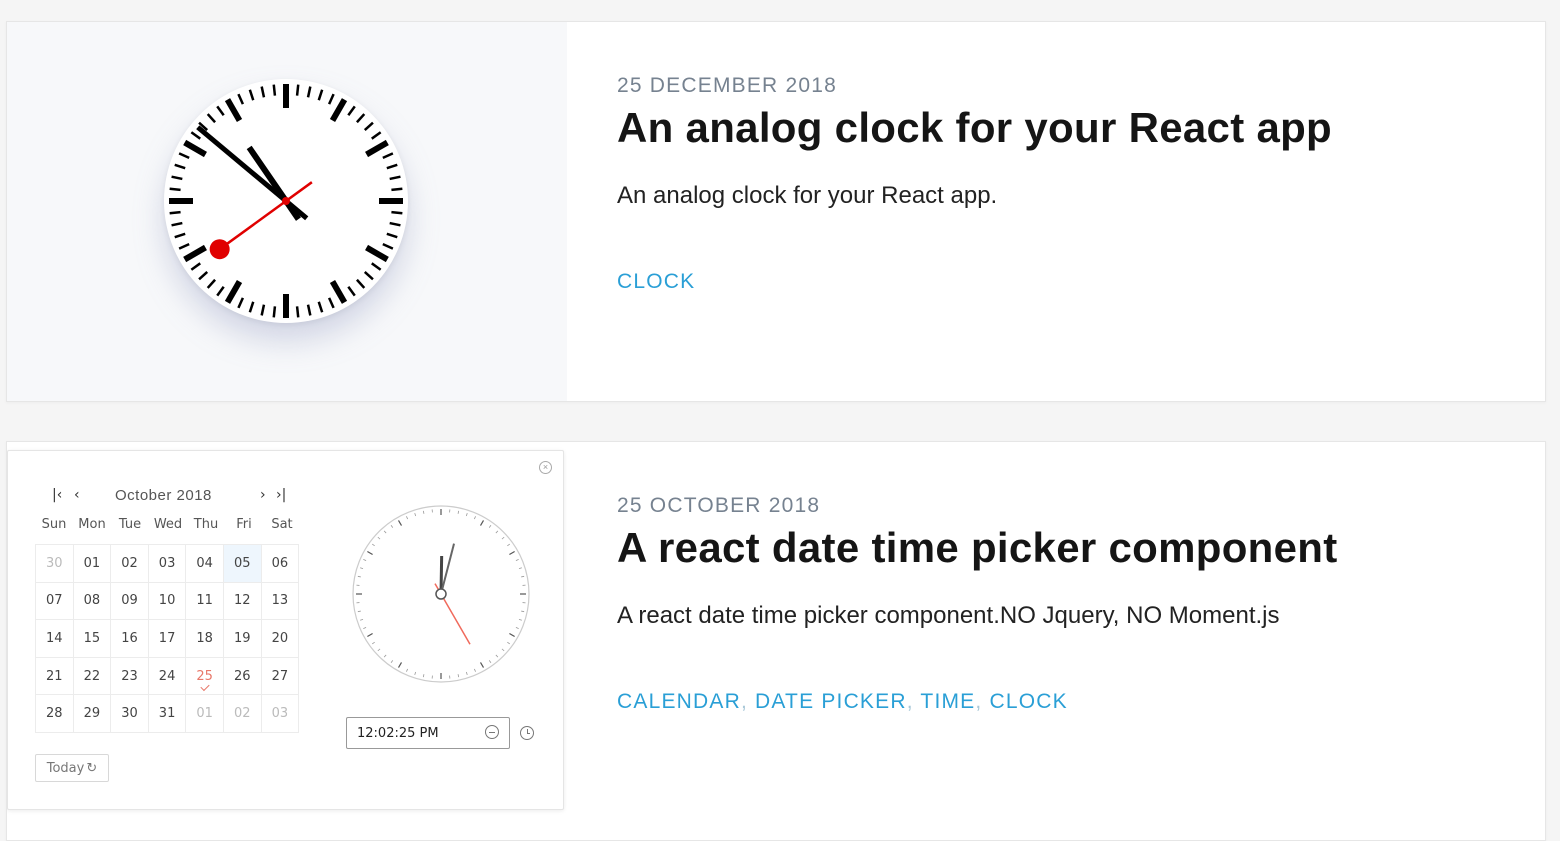 This screenshot has width=1560, height=841. I want to click on post-tags: CALENDAR, DATE PICKER, TIME, CLOCK, so click(1081, 702).